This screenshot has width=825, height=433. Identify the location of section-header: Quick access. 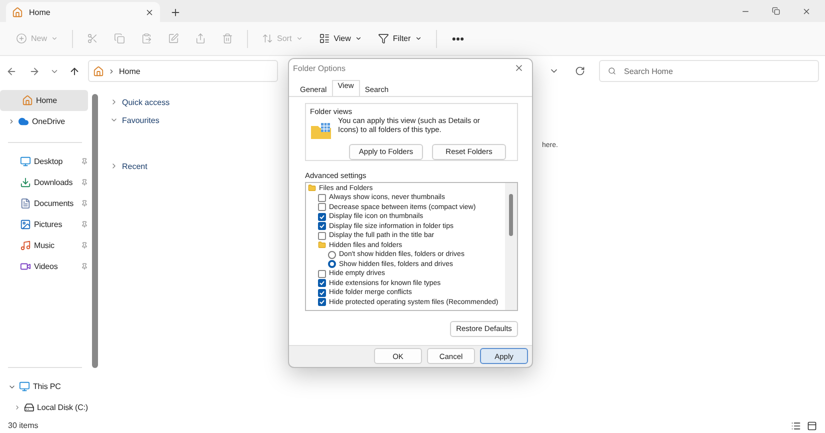
(140, 102).